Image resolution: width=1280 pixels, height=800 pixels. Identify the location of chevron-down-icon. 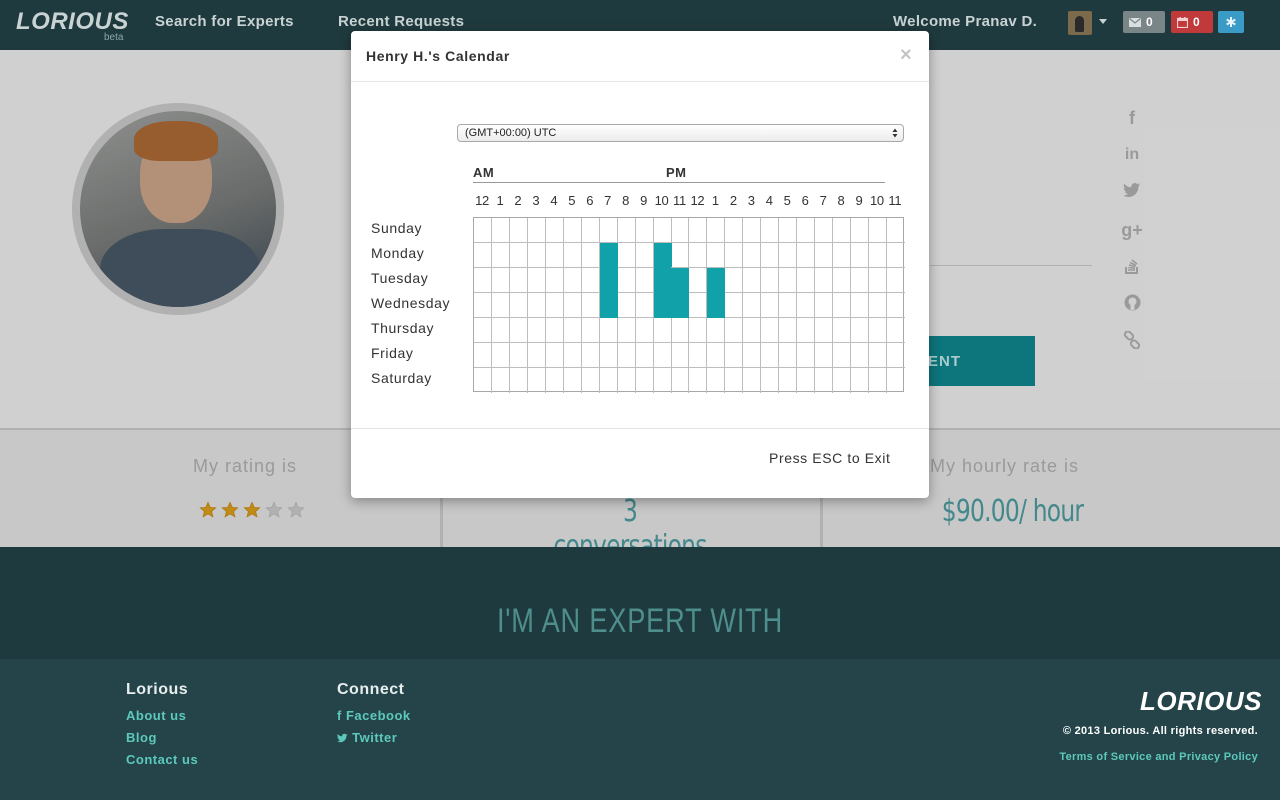
(1103, 21).